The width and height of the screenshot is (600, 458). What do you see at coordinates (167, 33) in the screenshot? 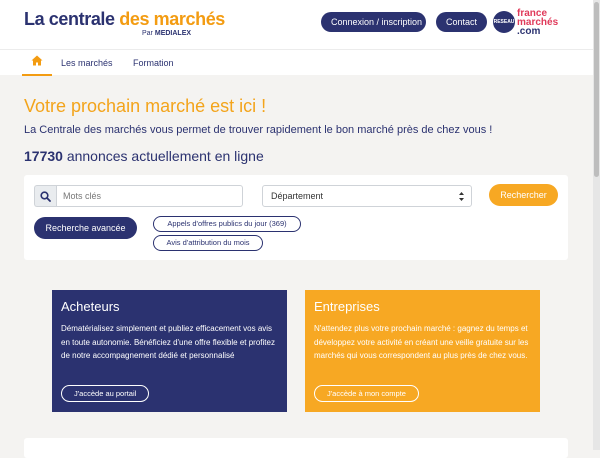
I see `logo-subtitle: Par MEDIALEX` at bounding box center [167, 33].